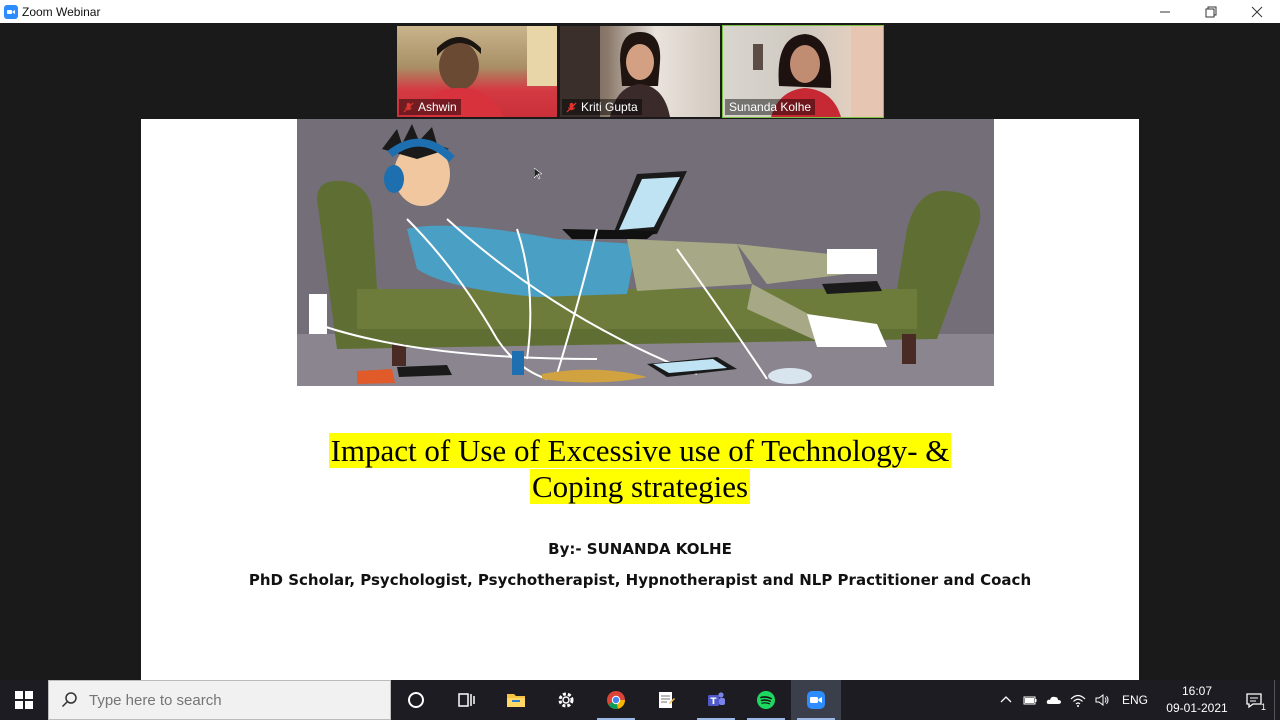 The height and width of the screenshot is (720, 1280). I want to click on minimize-button, so click(1165, 11).